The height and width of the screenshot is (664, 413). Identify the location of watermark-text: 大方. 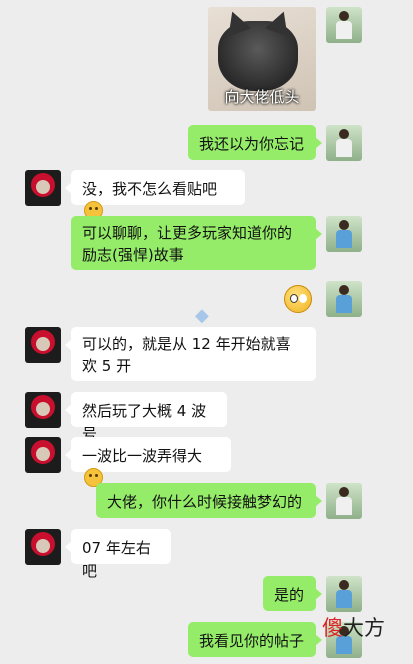
(364, 628).